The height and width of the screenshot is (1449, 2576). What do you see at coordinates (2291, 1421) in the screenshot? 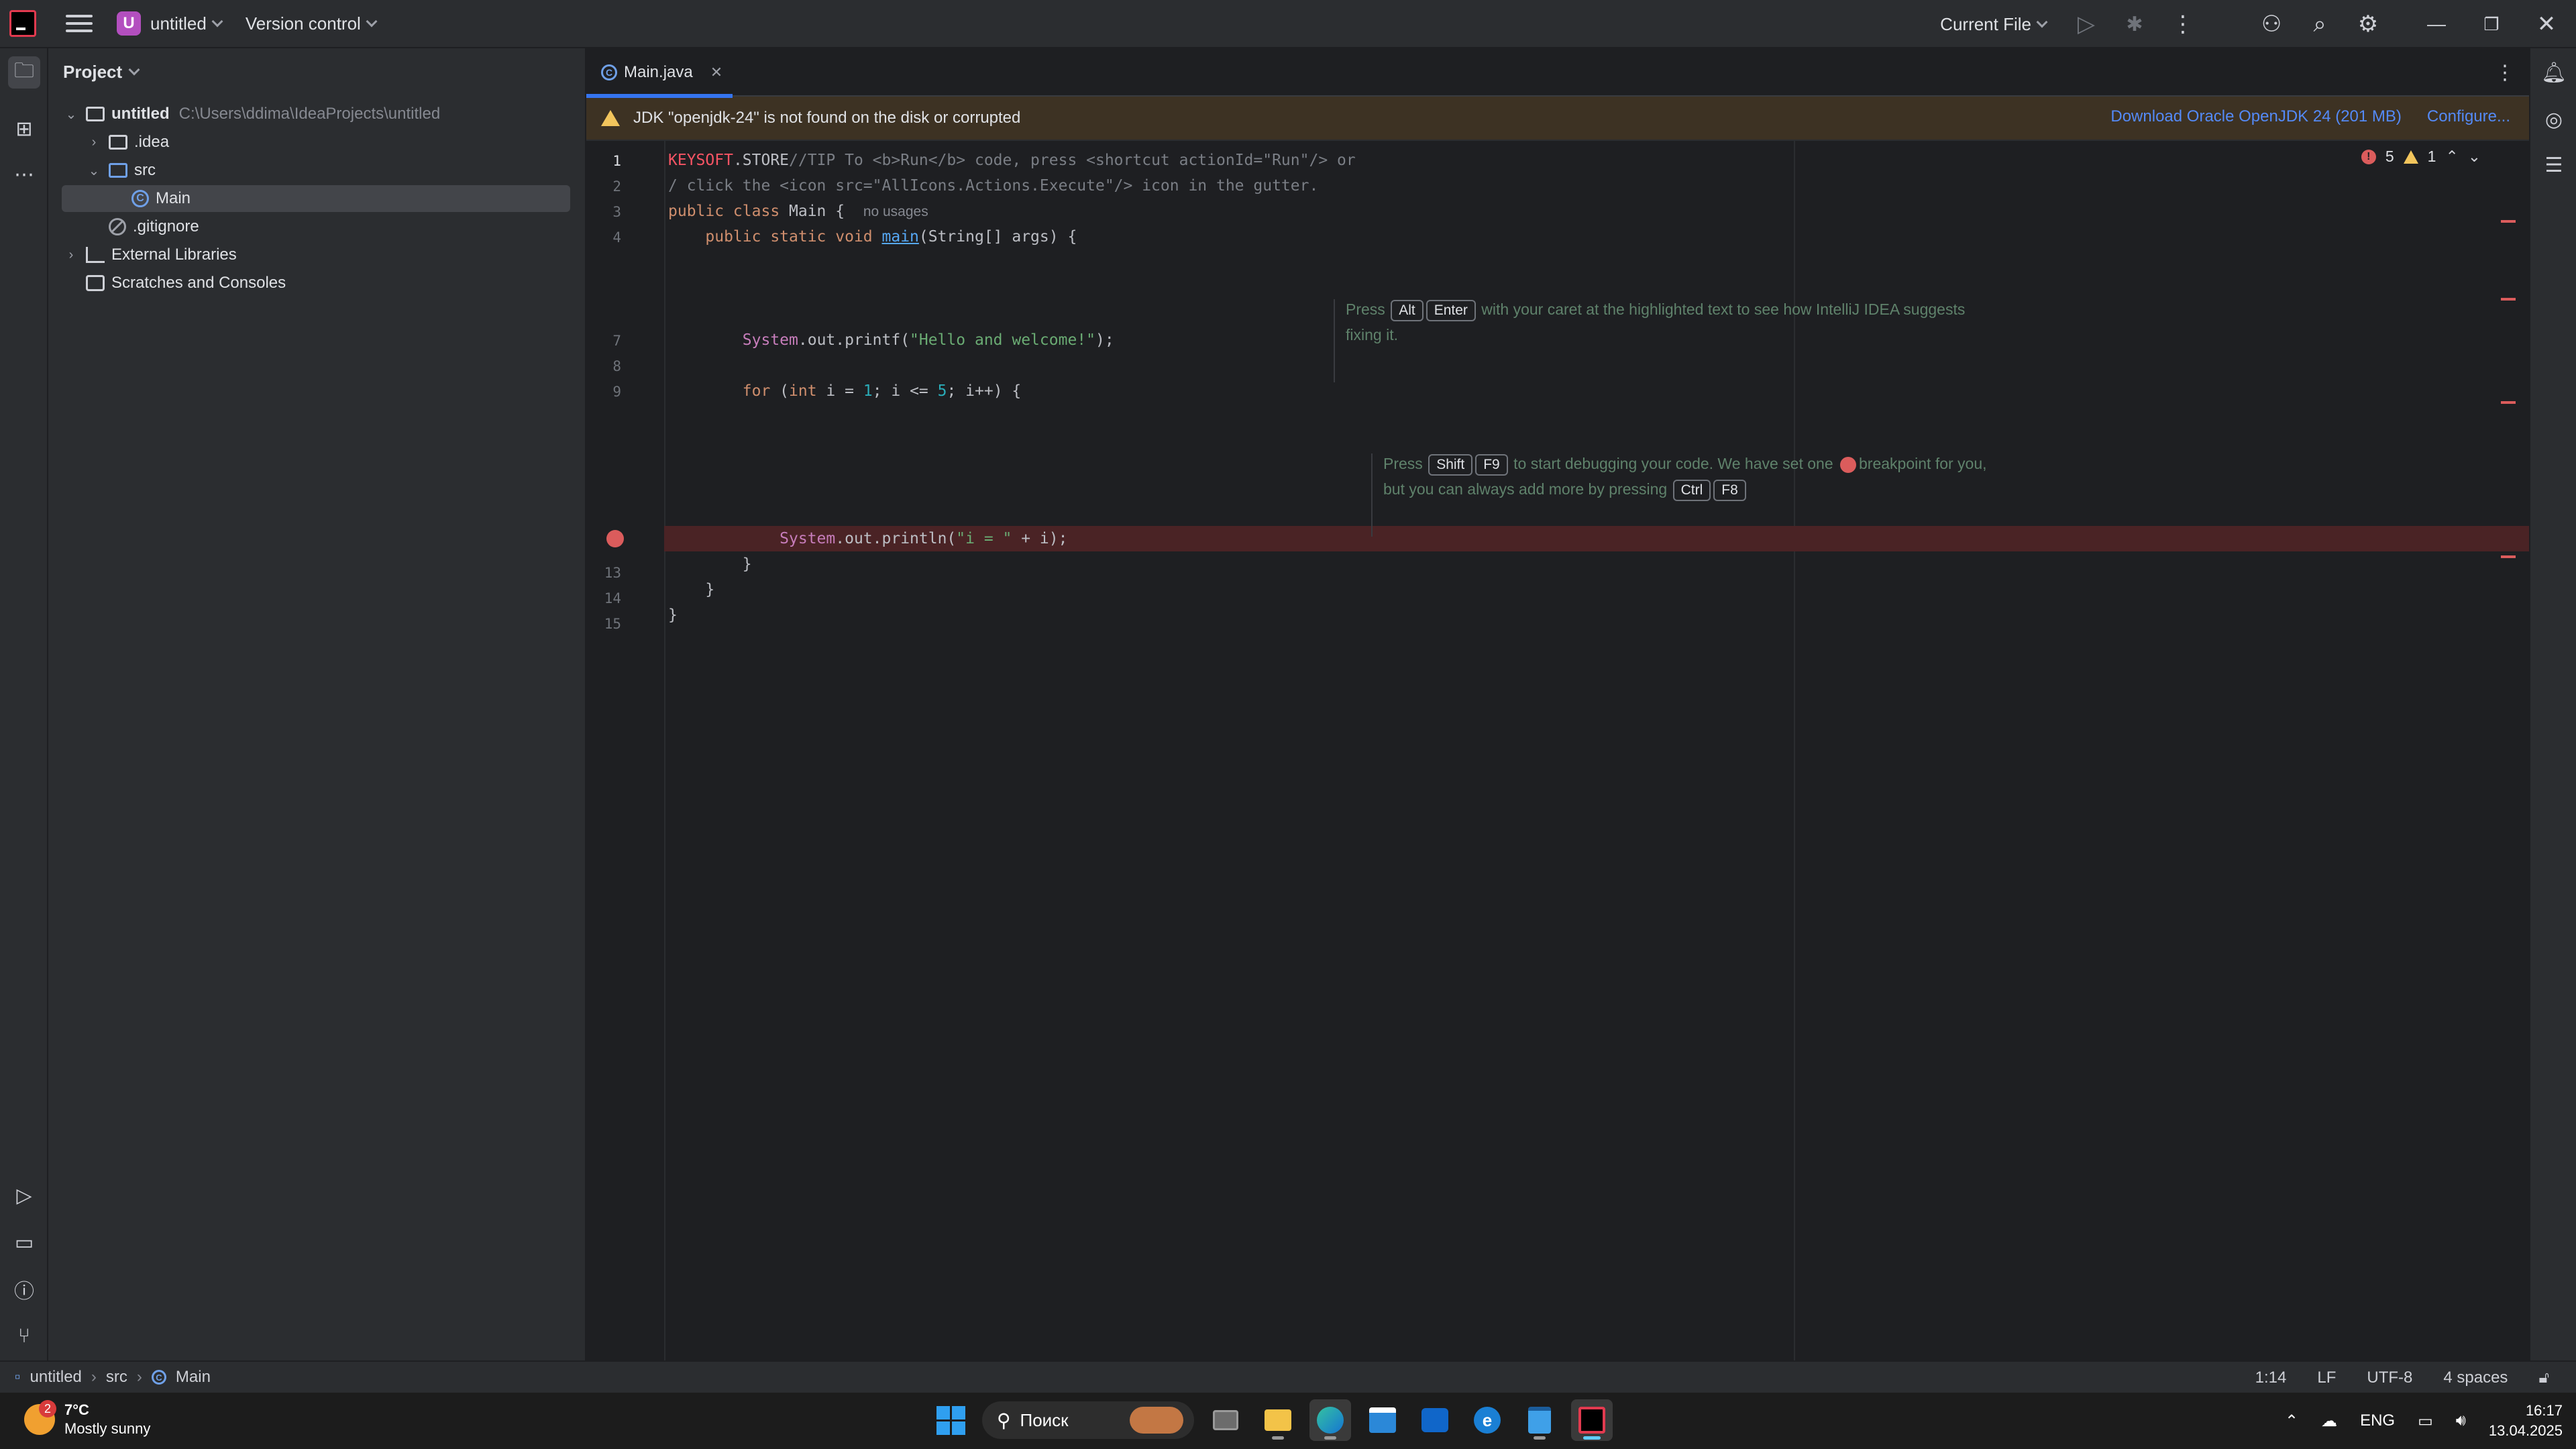
I see `show-hidden-icons-icon: ⌃` at bounding box center [2291, 1421].